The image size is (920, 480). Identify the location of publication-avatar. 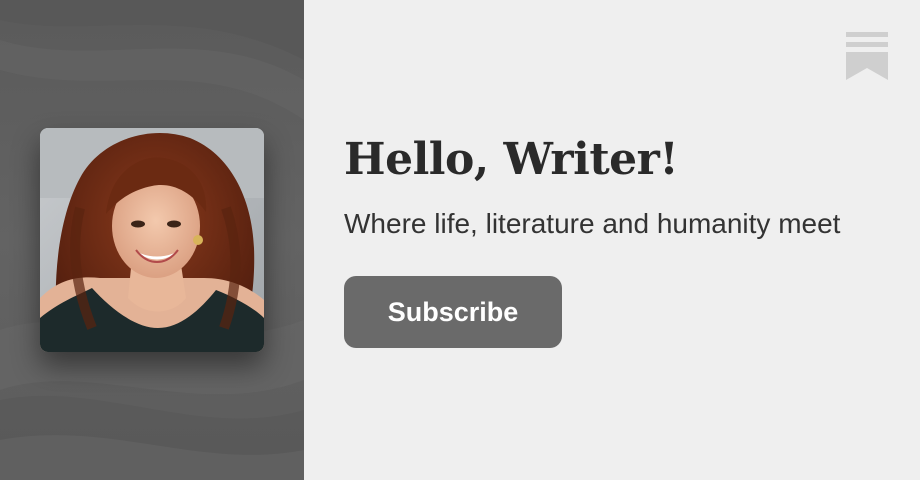
(152, 240).